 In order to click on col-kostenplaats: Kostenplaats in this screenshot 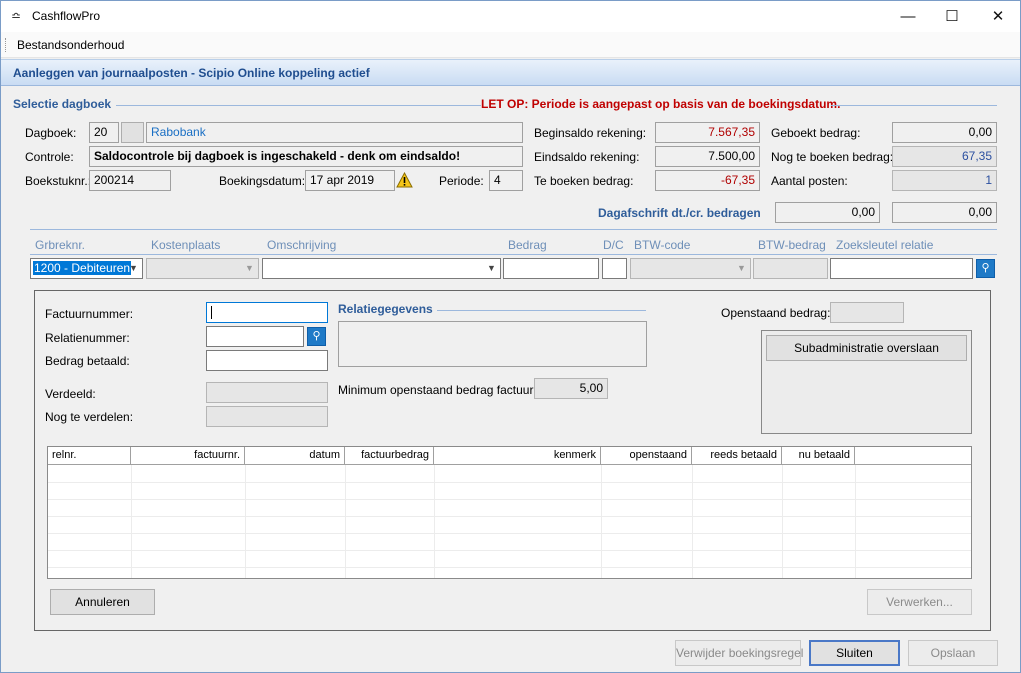, I will do `click(186, 245)`.